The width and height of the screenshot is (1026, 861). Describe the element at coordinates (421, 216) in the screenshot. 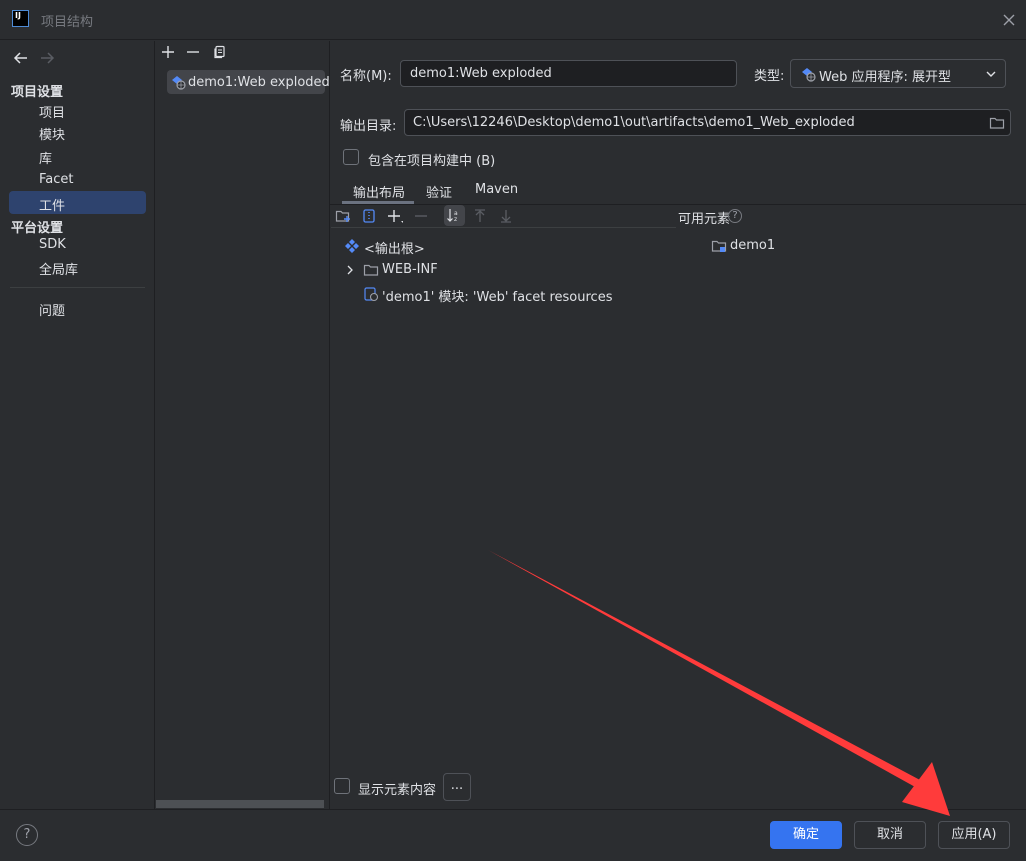

I see `remove-element-icon` at that location.